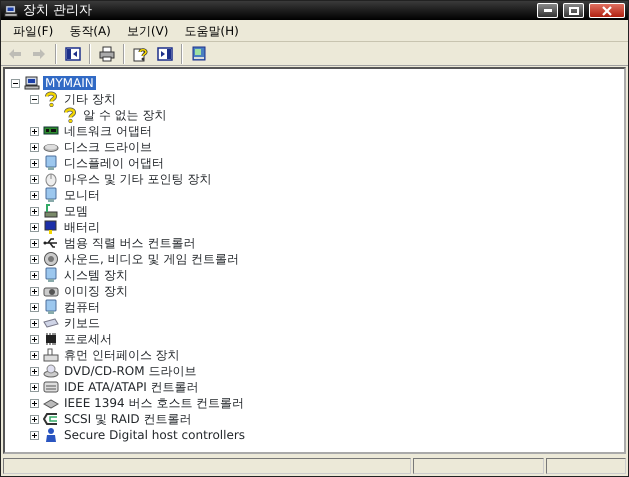  Describe the element at coordinates (211, 31) in the screenshot. I see `menu-item: 도움말(H)` at that location.